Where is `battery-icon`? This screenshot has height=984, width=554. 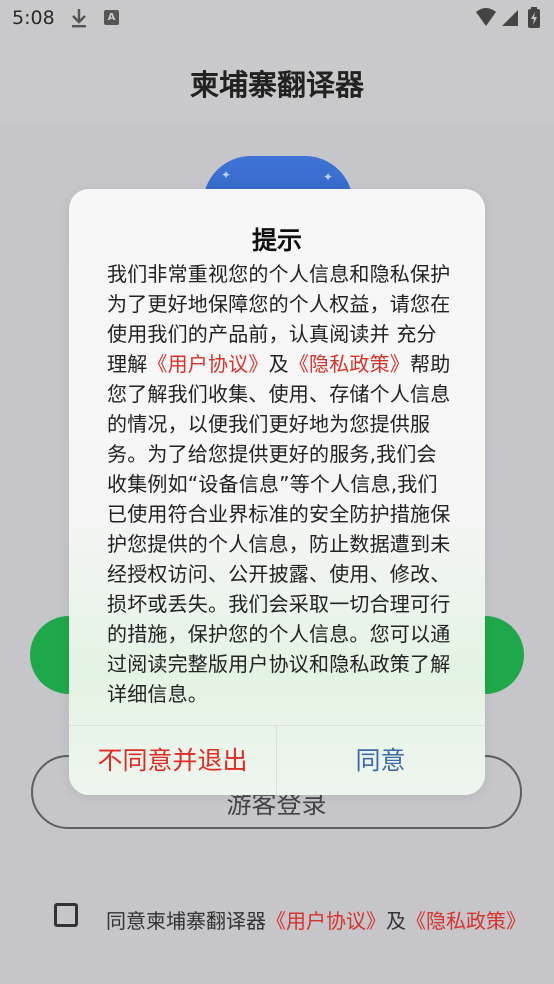 battery-icon is located at coordinates (534, 17).